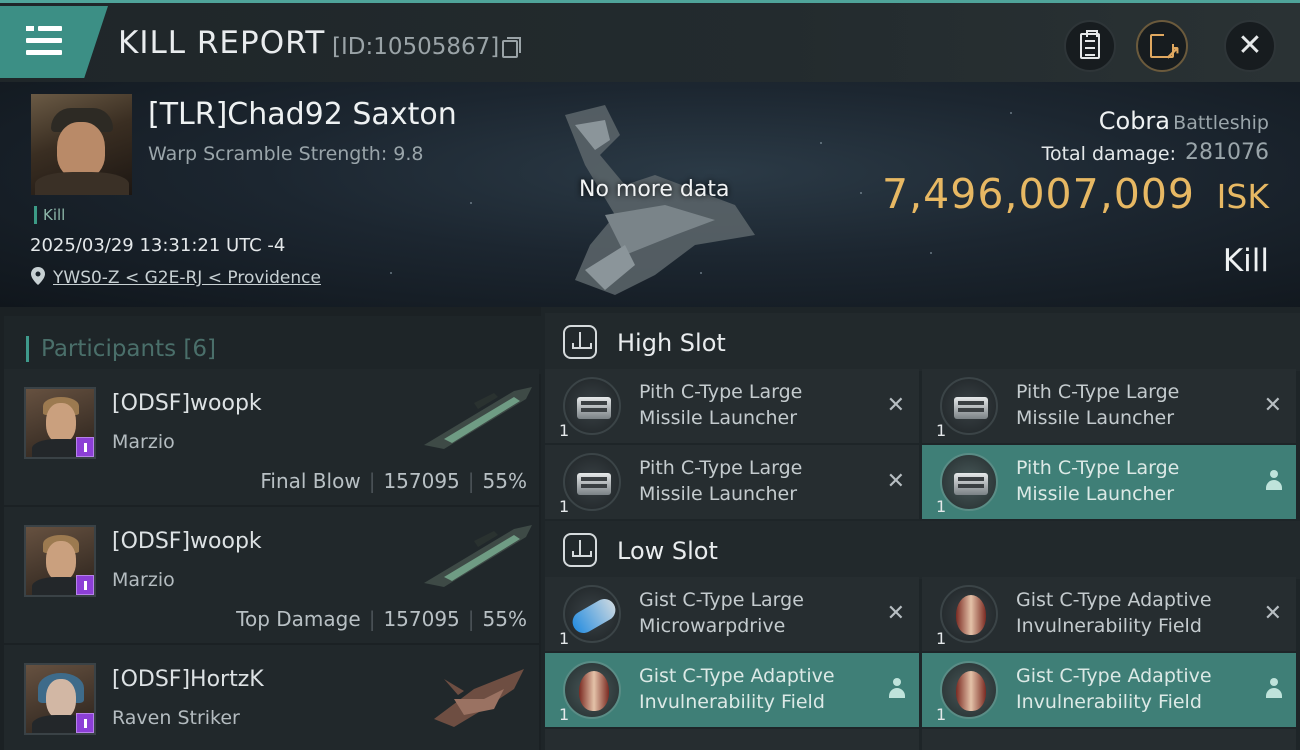 Image resolution: width=1300 pixels, height=750 pixels. What do you see at coordinates (298, 619) in the screenshot?
I see `participant-role: Top Damage` at bounding box center [298, 619].